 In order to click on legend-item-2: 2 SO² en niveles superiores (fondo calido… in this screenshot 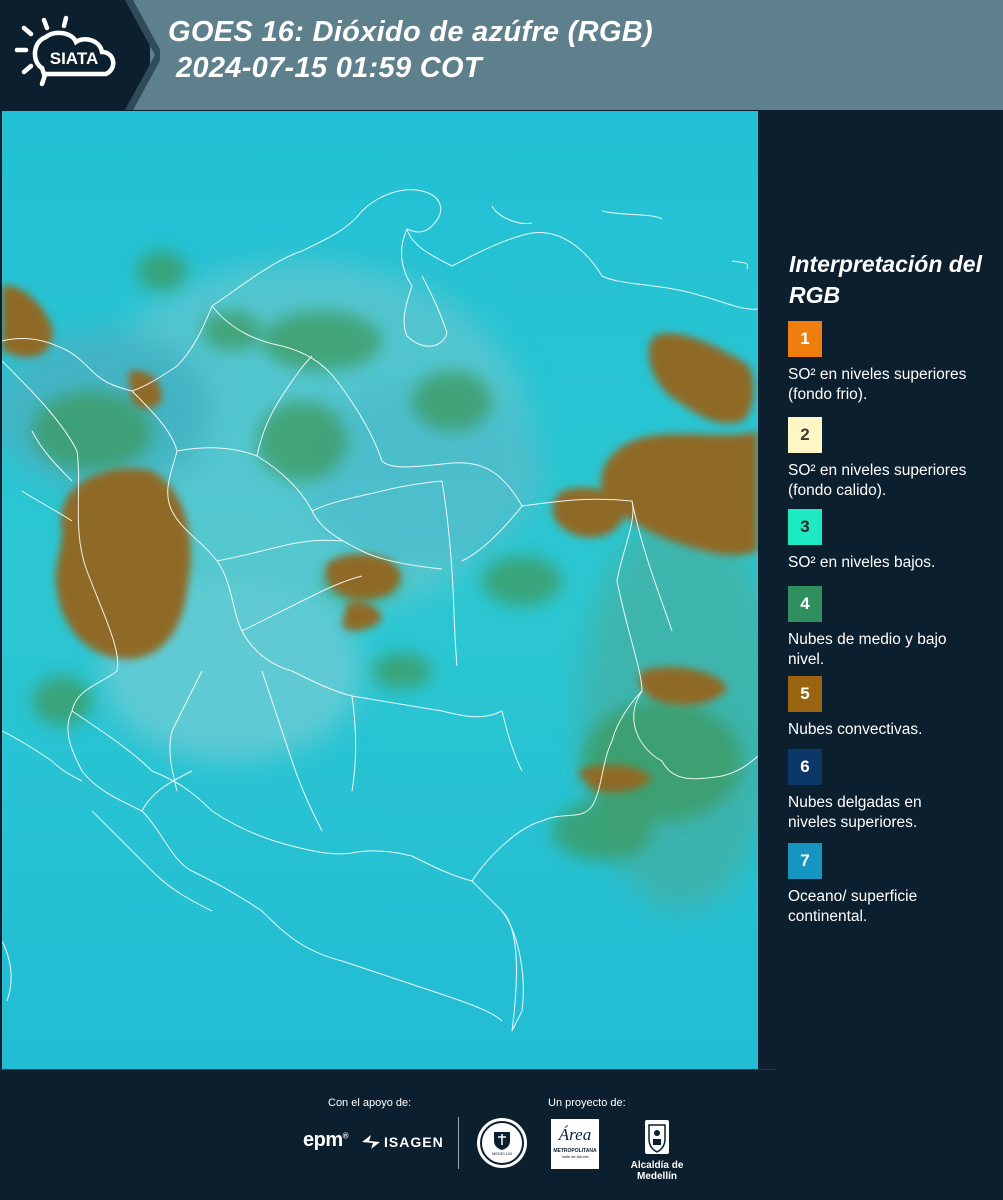, I will do `click(888, 459)`.